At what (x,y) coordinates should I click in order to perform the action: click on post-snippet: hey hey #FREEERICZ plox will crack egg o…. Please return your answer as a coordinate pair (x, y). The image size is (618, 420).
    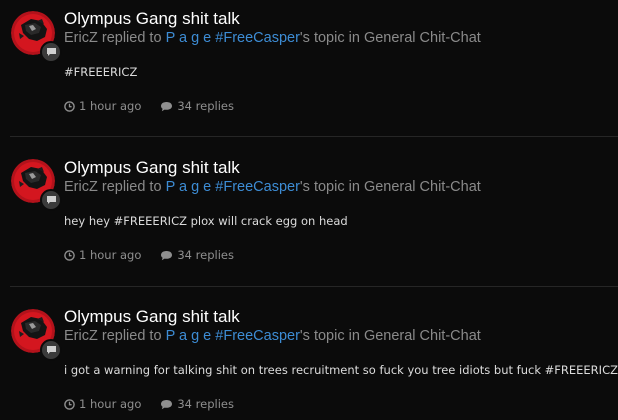
    Looking at the image, I should click on (206, 221).